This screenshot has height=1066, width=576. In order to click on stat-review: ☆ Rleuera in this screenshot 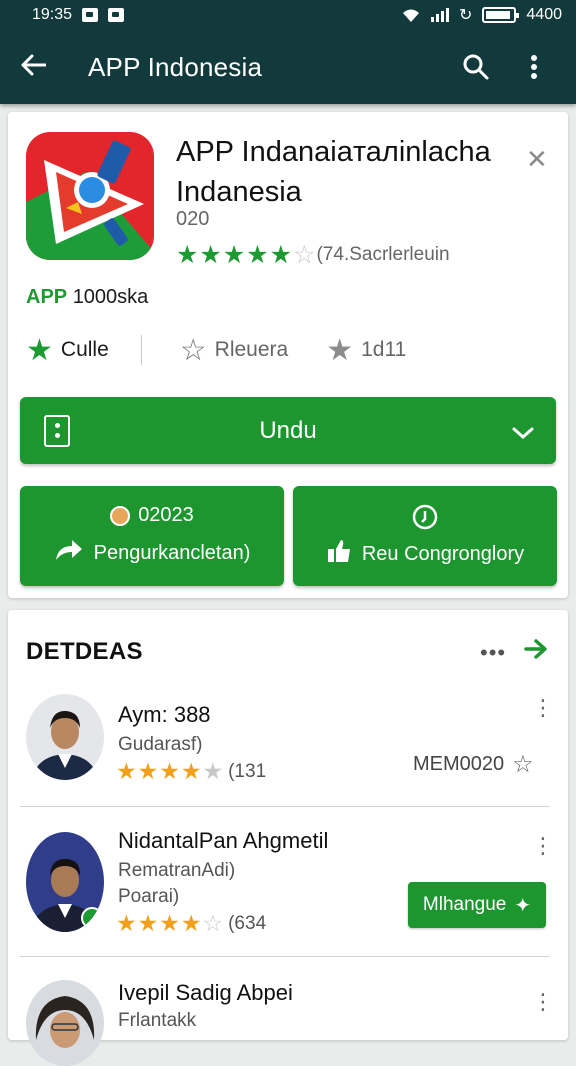, I will do `click(234, 350)`.